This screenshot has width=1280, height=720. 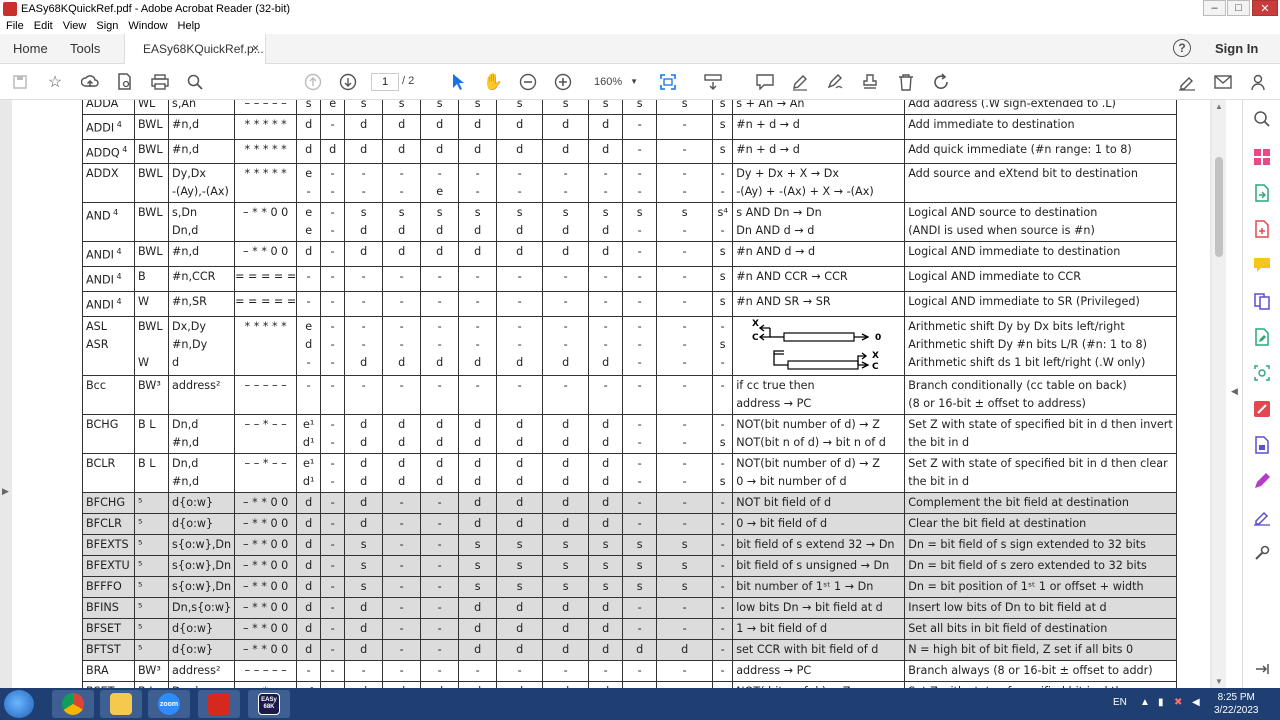 What do you see at coordinates (1262, 229) in the screenshot?
I see `create-pdf-icon` at bounding box center [1262, 229].